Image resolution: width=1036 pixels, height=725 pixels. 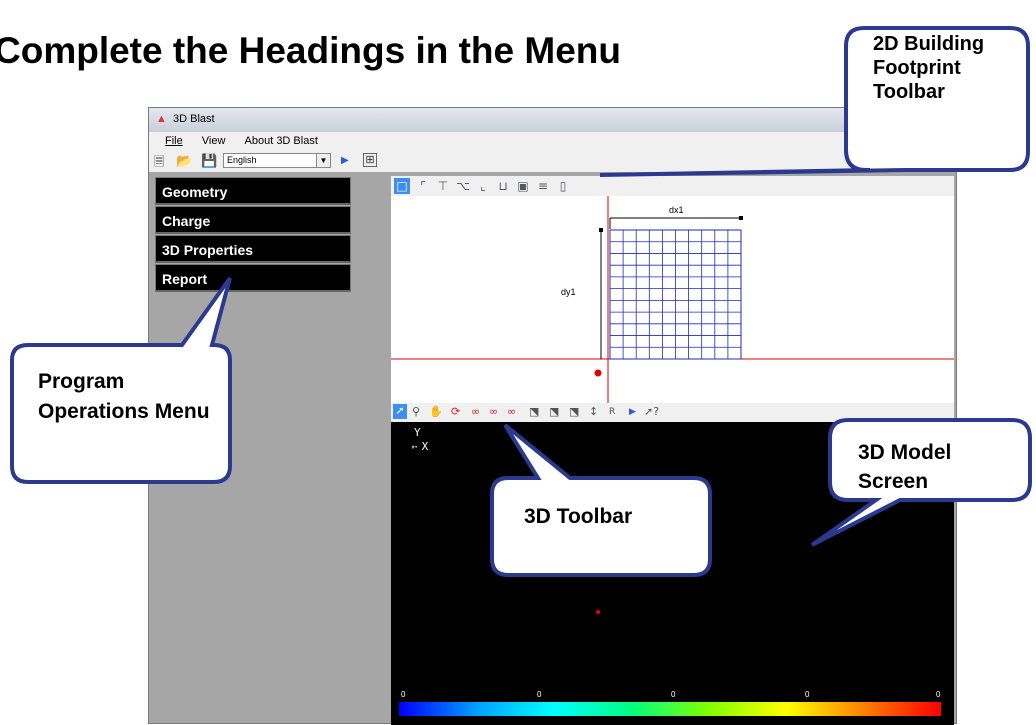 What do you see at coordinates (400, 411) in the screenshot?
I see `pointer-icon: ➚` at bounding box center [400, 411].